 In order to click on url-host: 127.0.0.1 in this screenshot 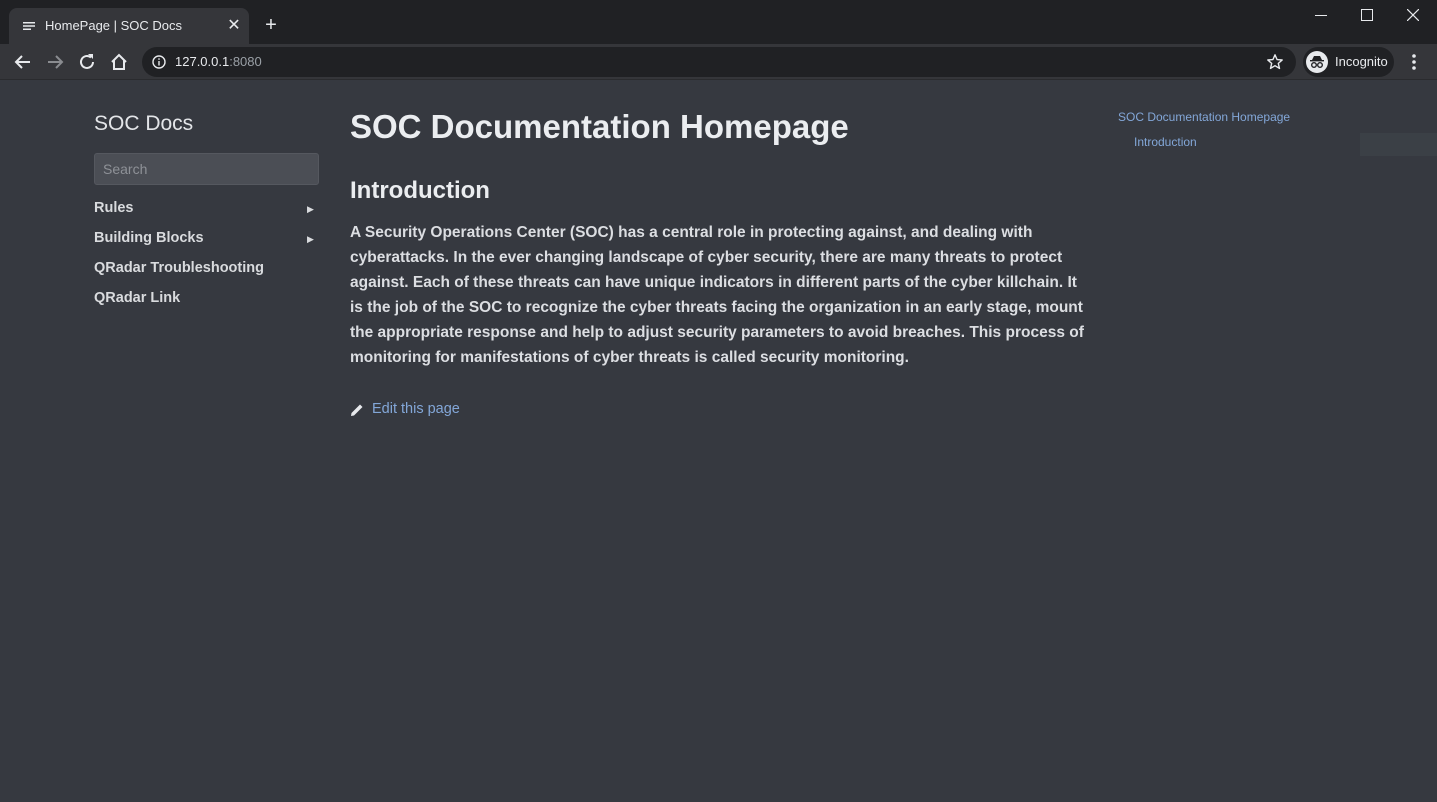, I will do `click(202, 61)`.